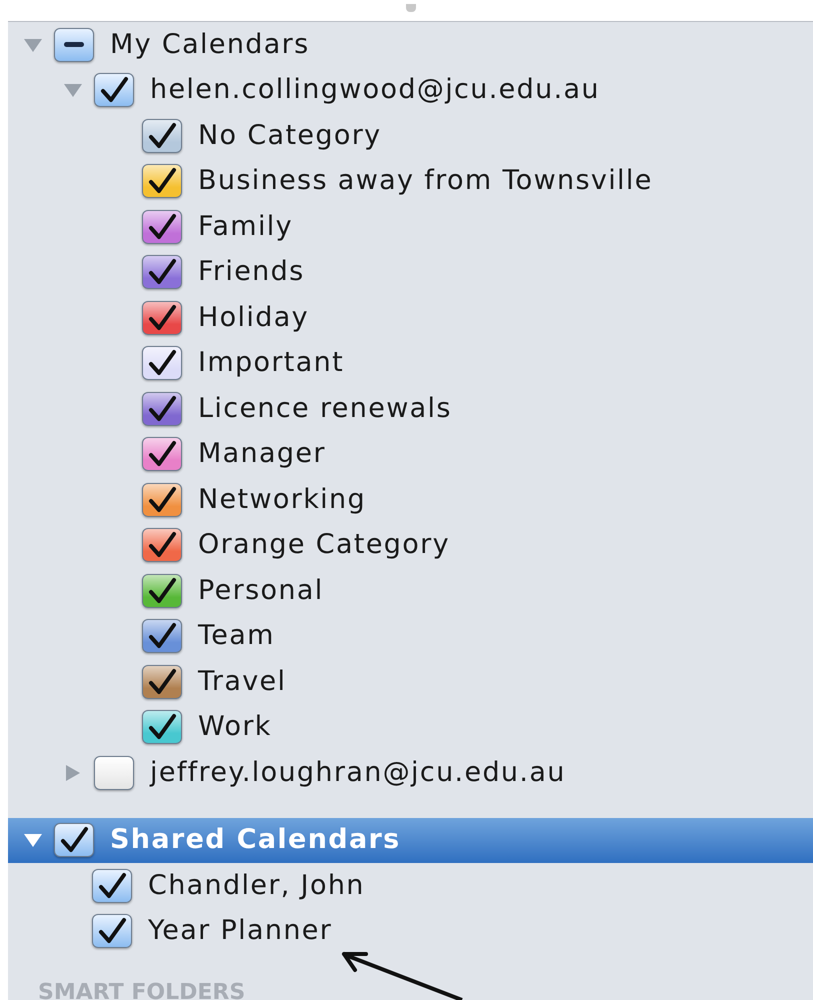  I want to click on tree-row: Business away from Townsville, so click(410, 181).